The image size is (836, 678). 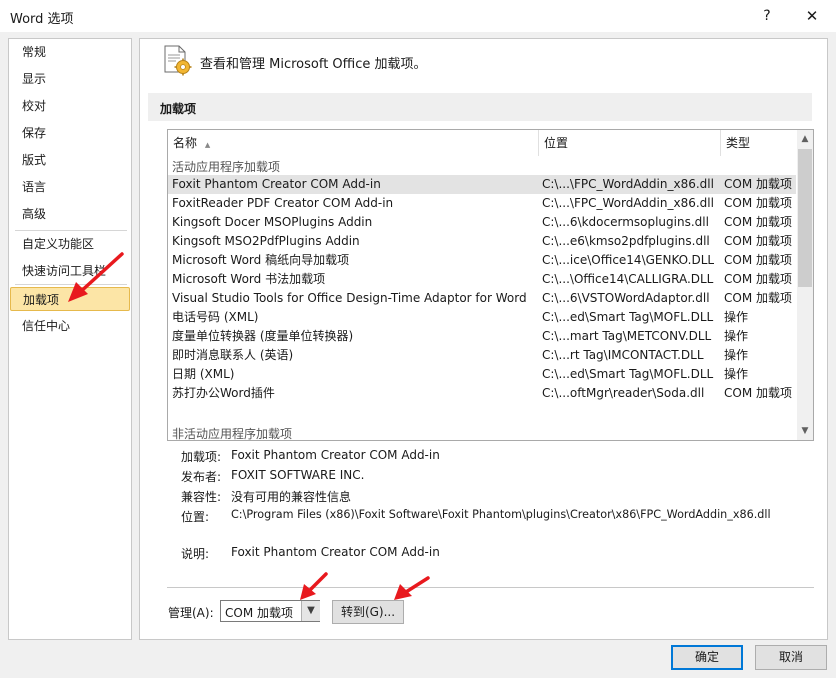 What do you see at coordinates (185, 143) in the screenshot?
I see `column-header-name-label: 名称` at bounding box center [185, 143].